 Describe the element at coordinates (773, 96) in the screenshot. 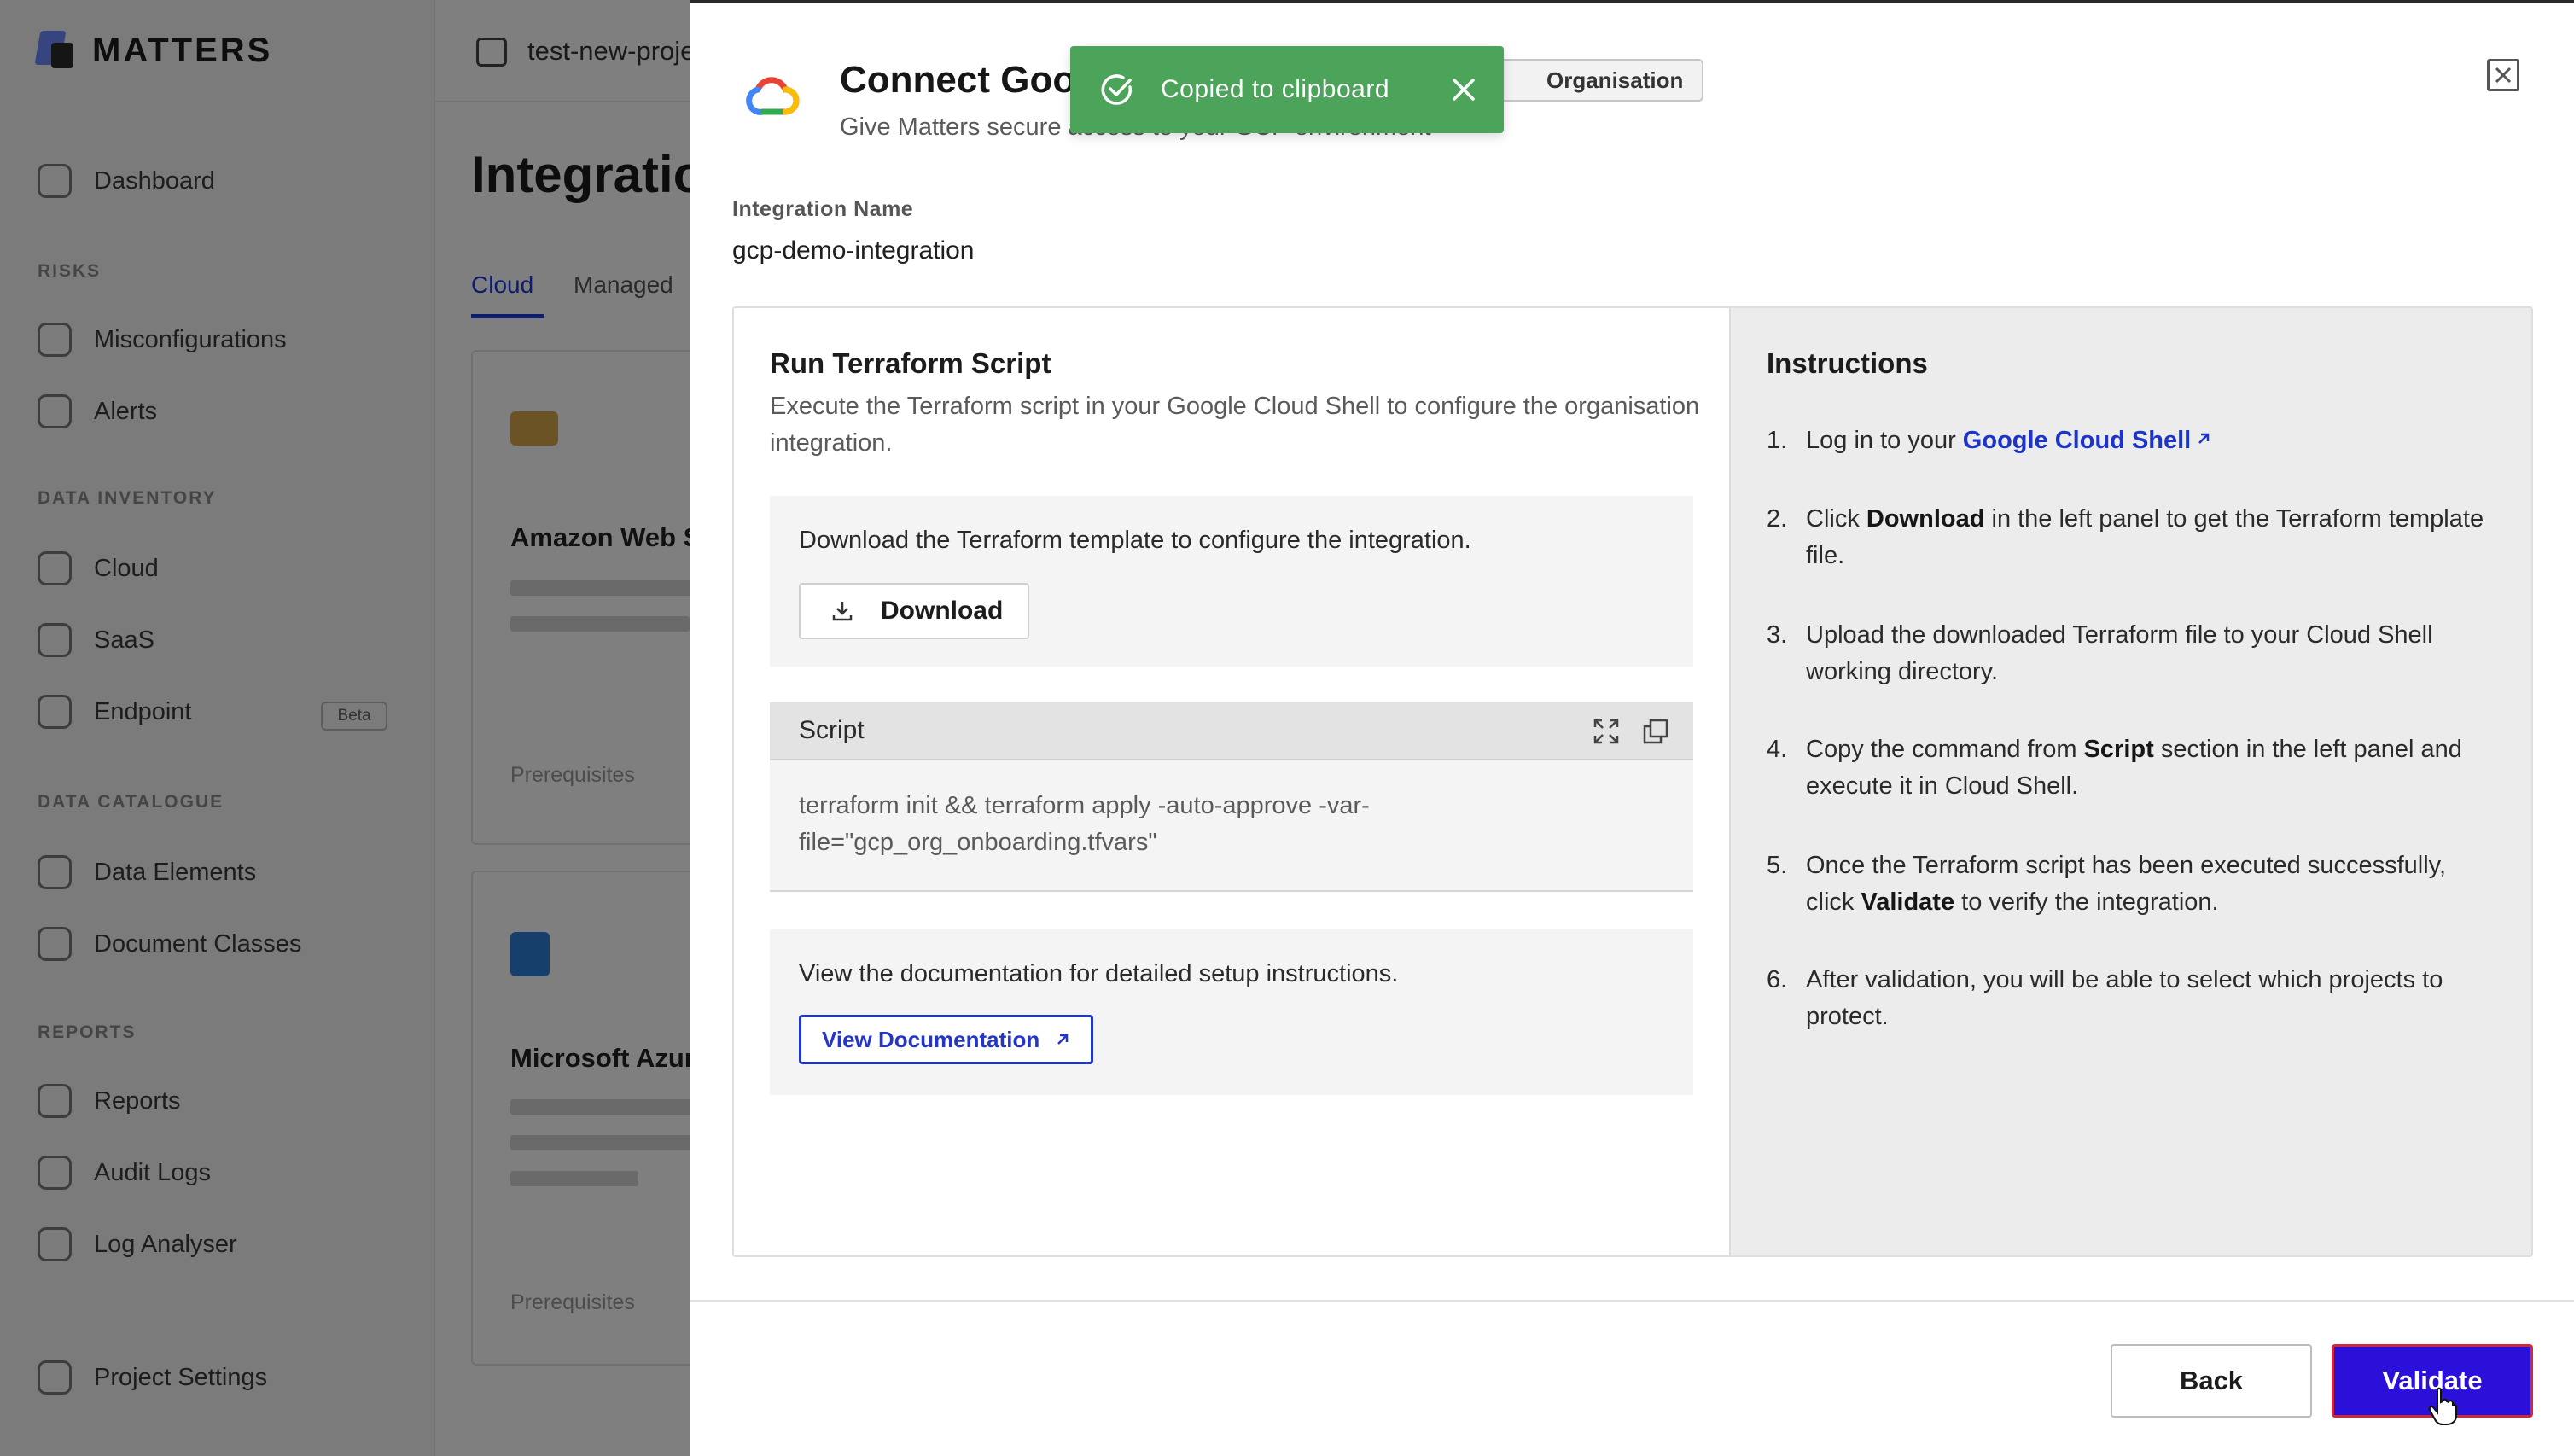

I see `google-cloud-logo` at that location.